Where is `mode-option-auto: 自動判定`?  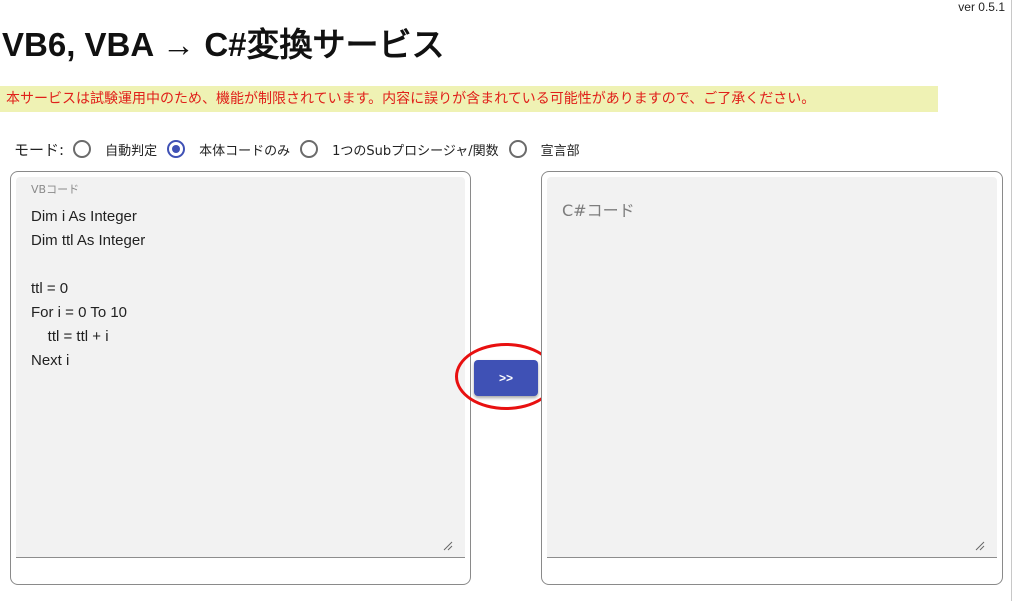 mode-option-auto: 自動判定 is located at coordinates (115, 149).